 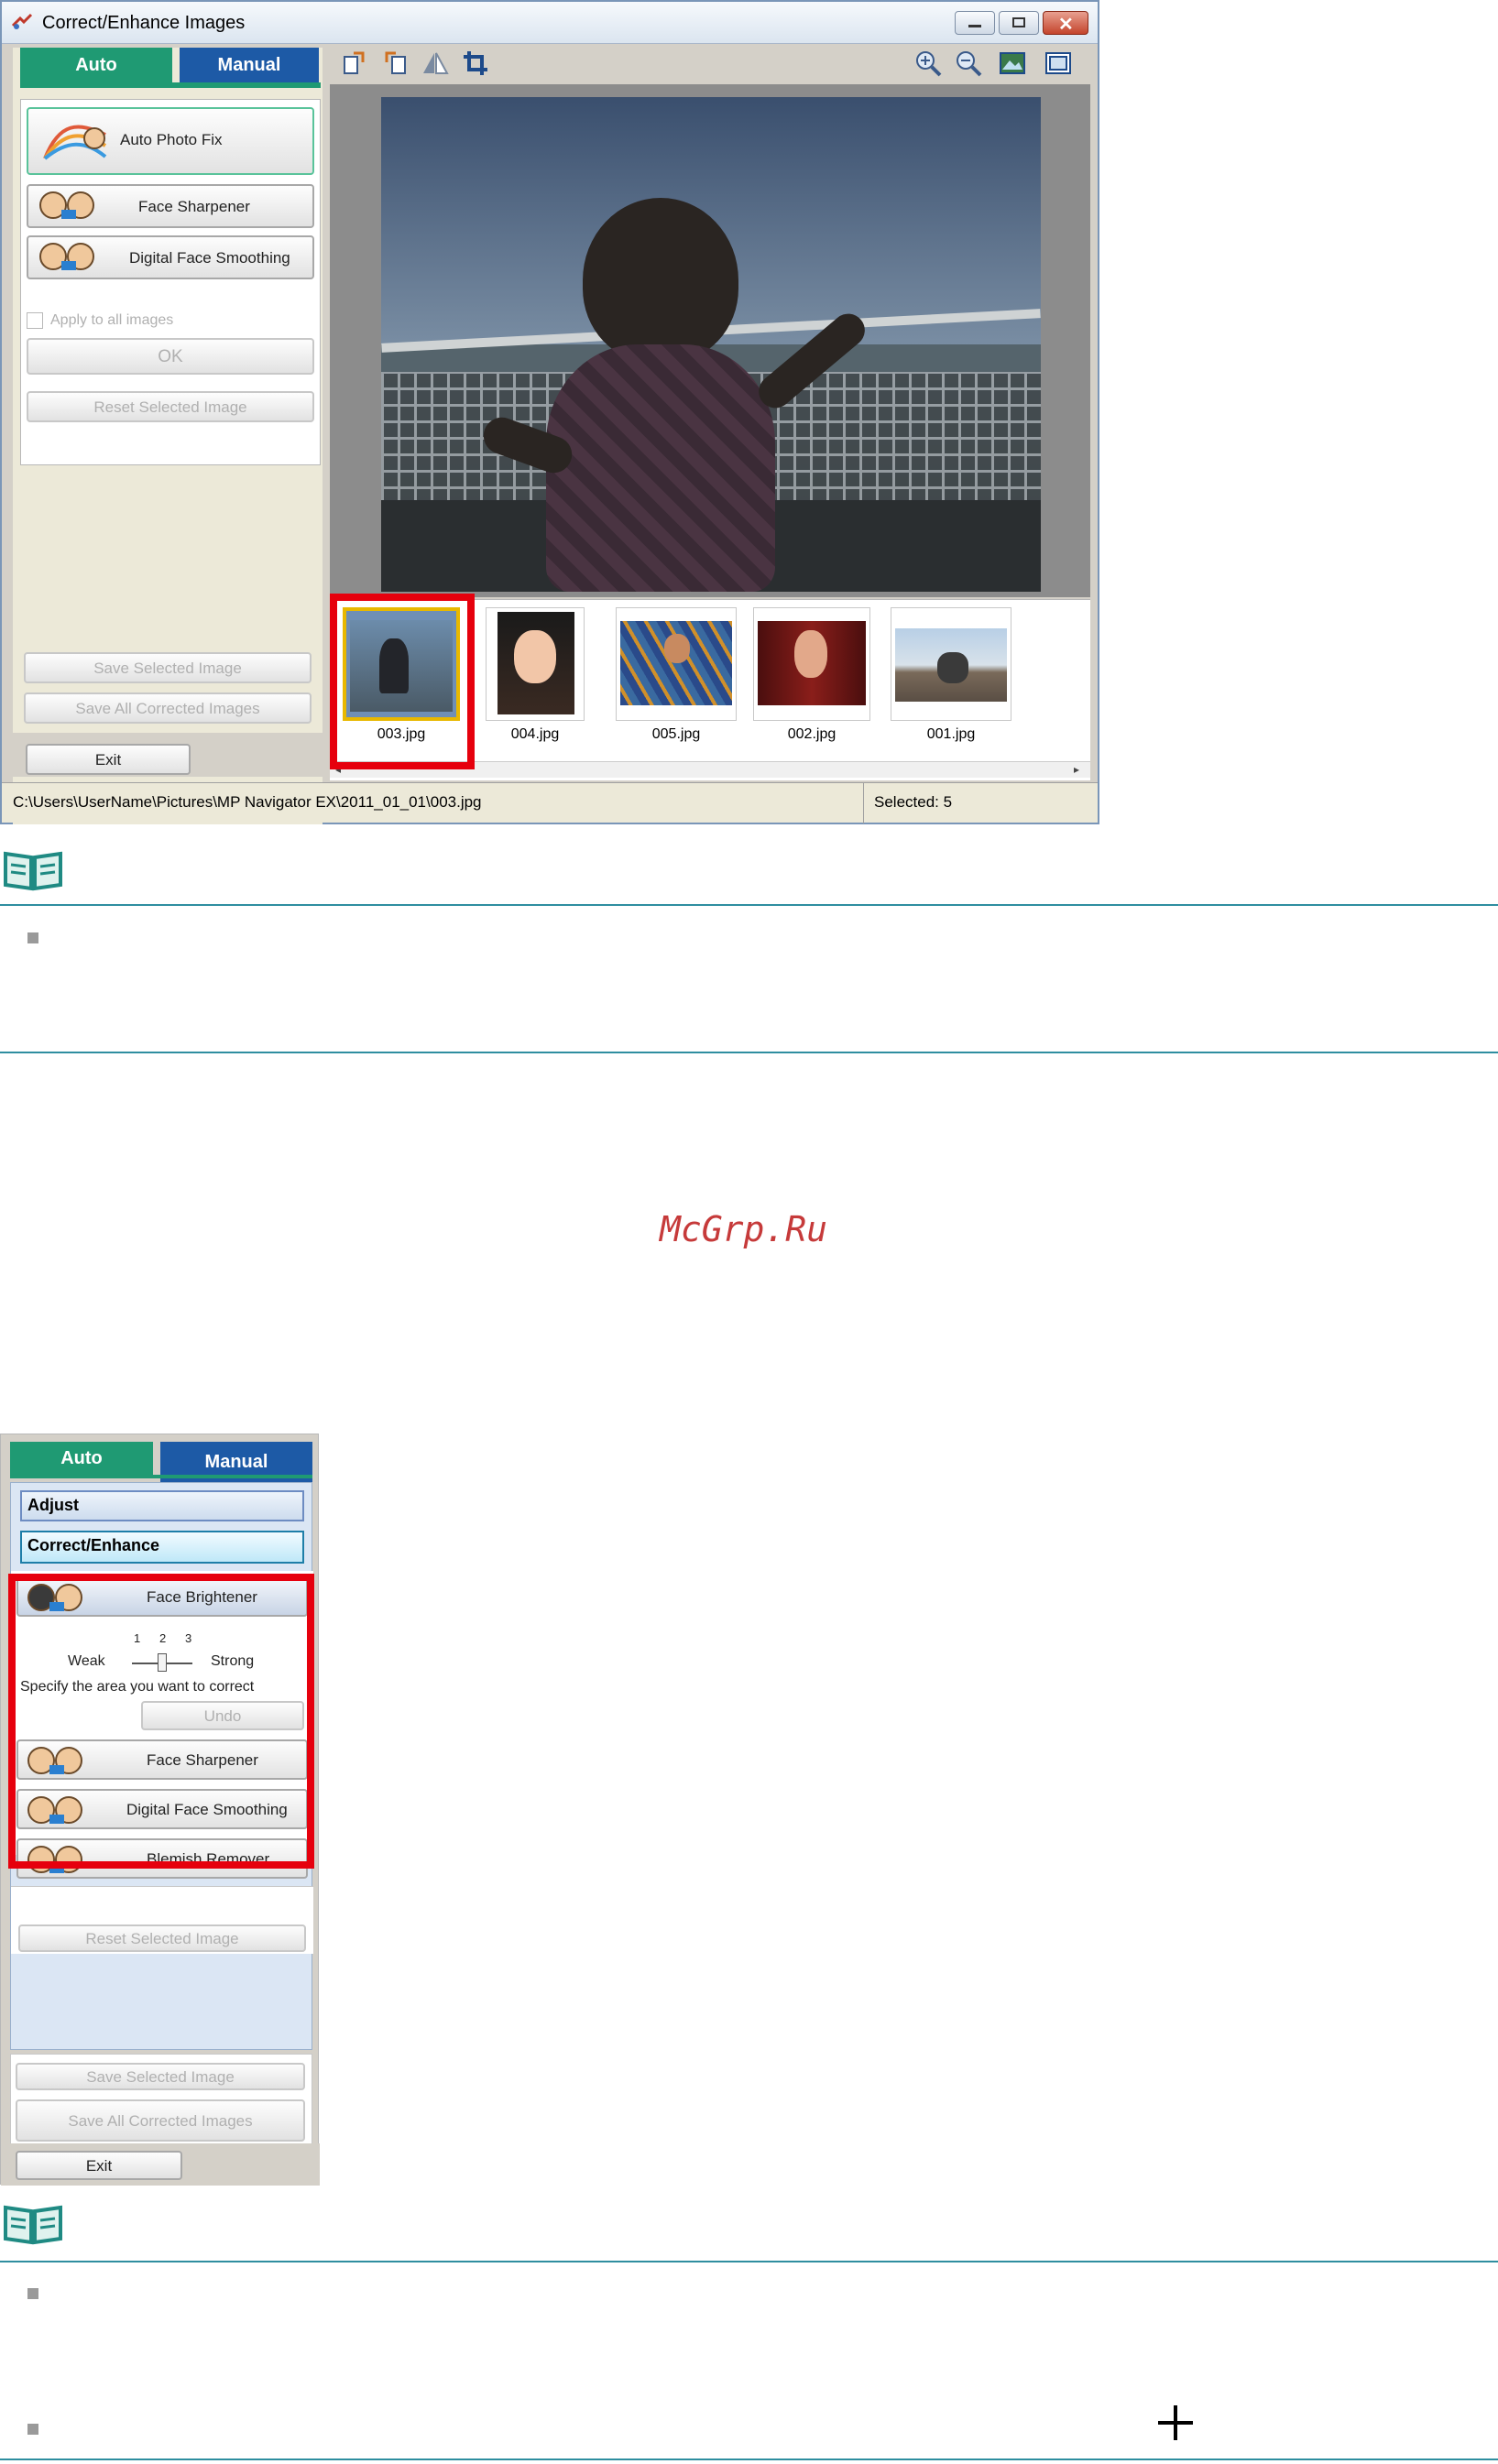 What do you see at coordinates (928, 63) in the screenshot?
I see `zoom-in-icon` at bounding box center [928, 63].